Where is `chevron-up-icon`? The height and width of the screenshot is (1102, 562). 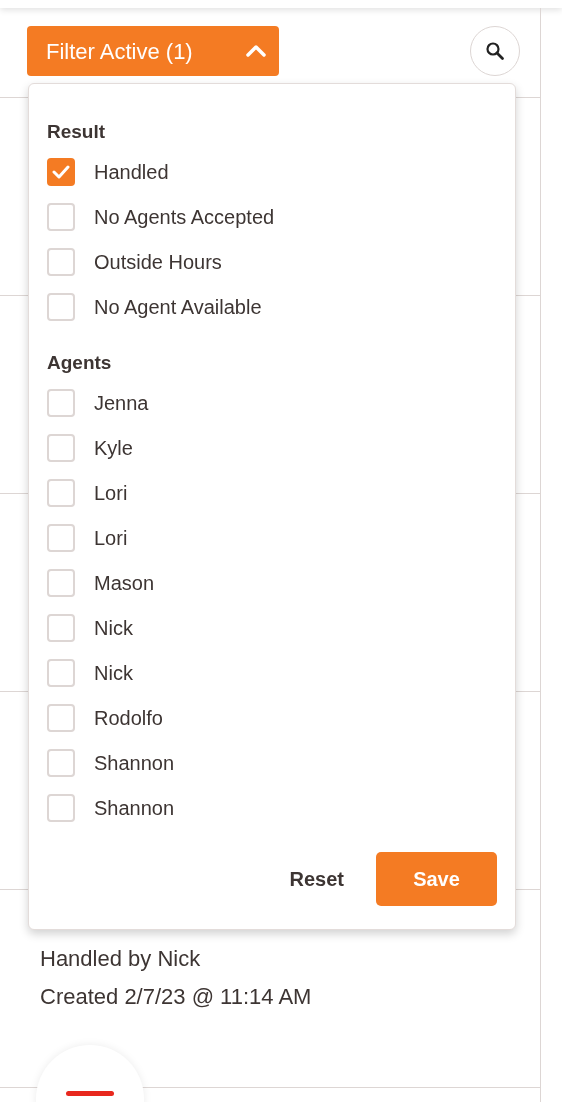
chevron-up-icon is located at coordinates (256, 51).